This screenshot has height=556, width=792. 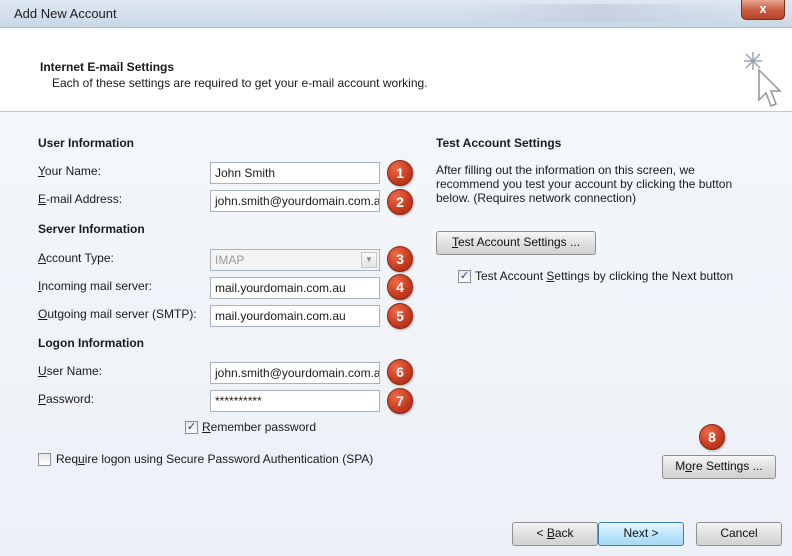 What do you see at coordinates (295, 373) in the screenshot?
I see `user-name-field: john.smith@yourdomain.com.au` at bounding box center [295, 373].